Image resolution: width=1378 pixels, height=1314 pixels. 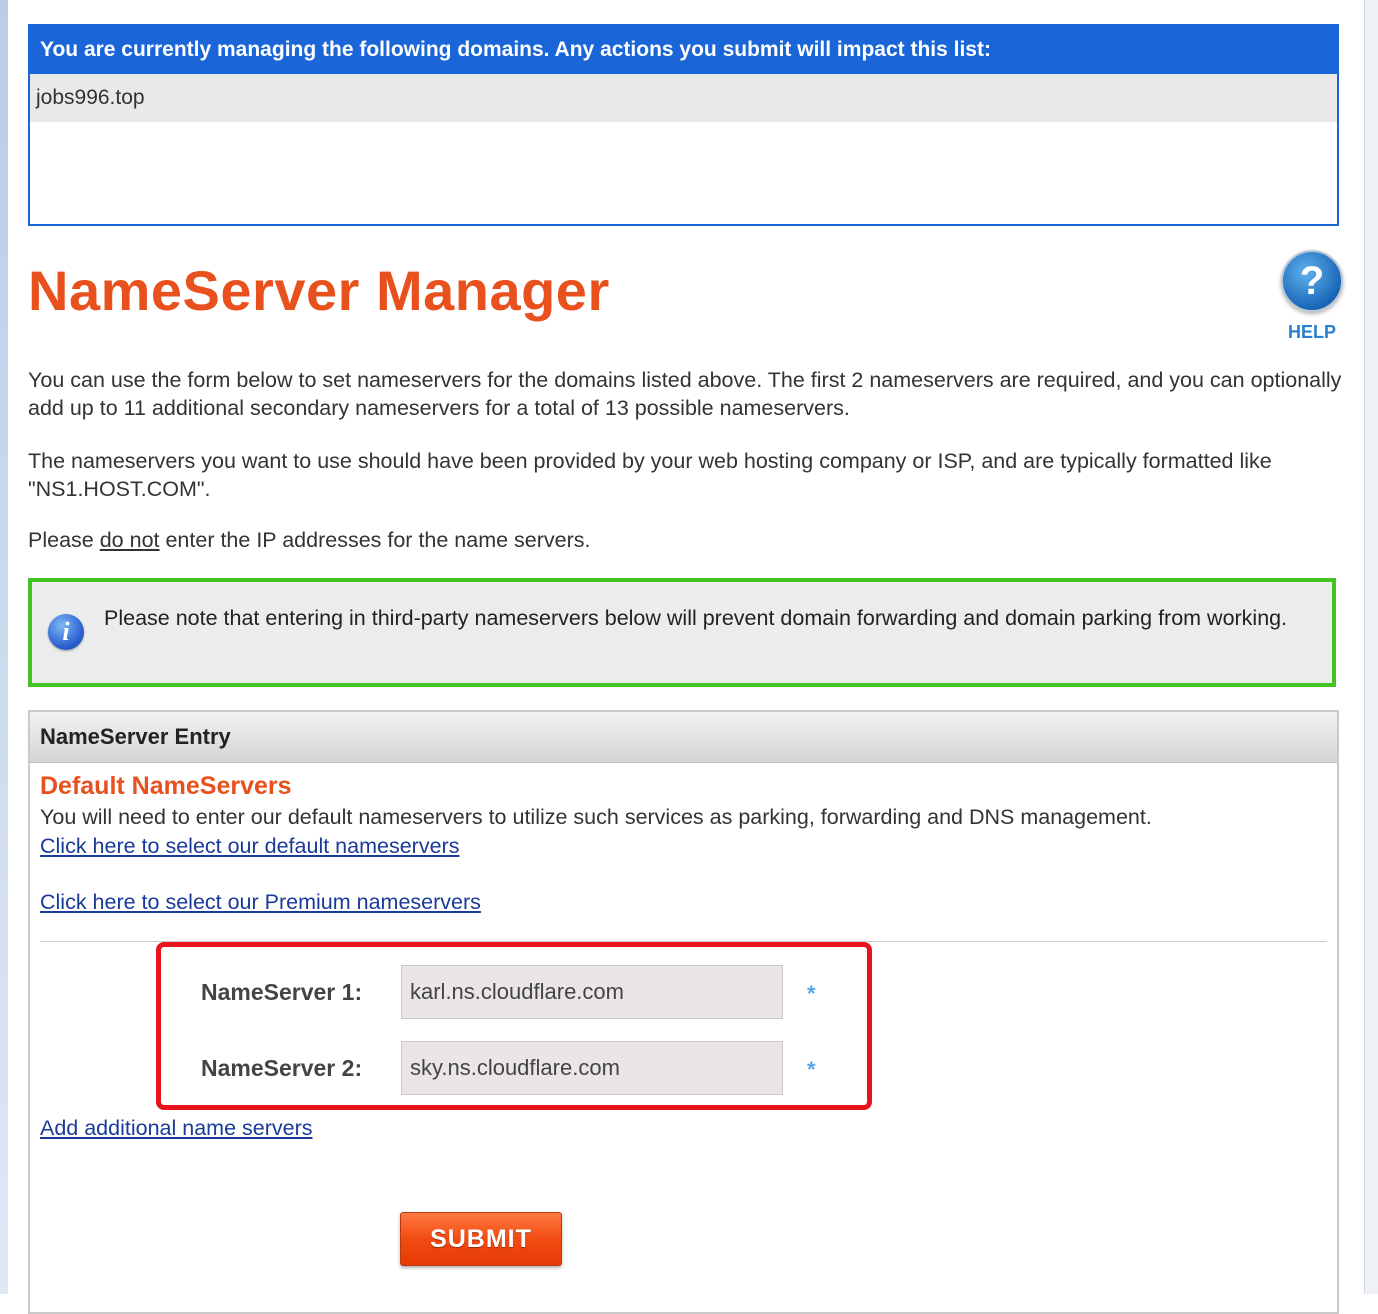 I want to click on help-label: HELP, so click(x=1312, y=332).